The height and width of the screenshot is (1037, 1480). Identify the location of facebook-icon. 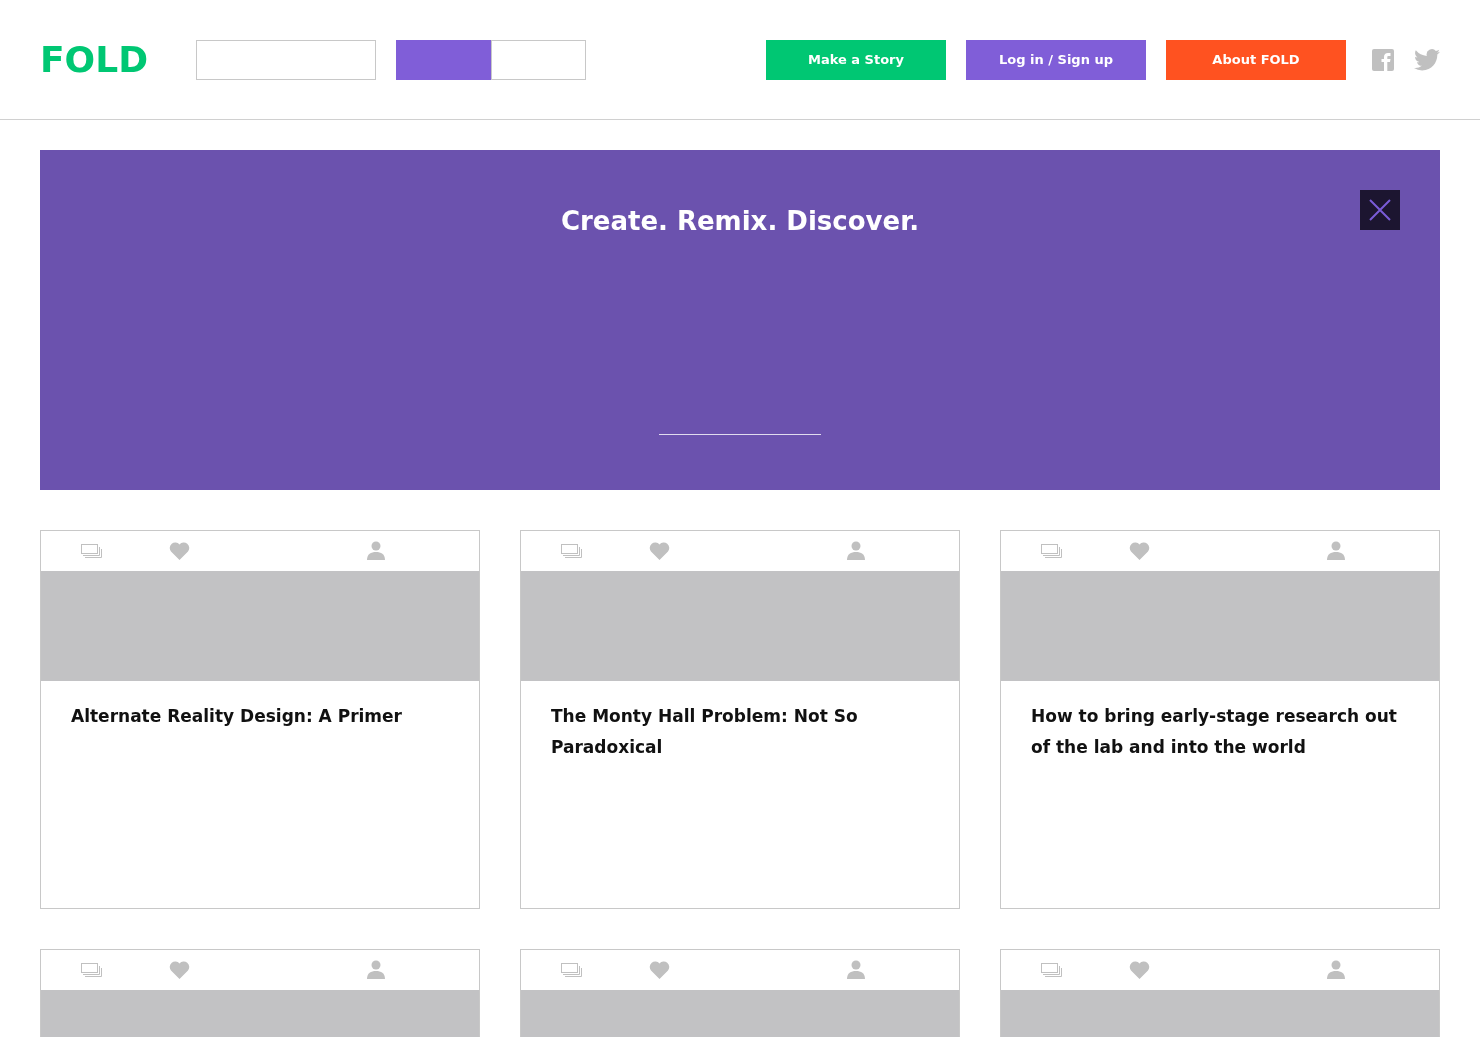
(1383, 59).